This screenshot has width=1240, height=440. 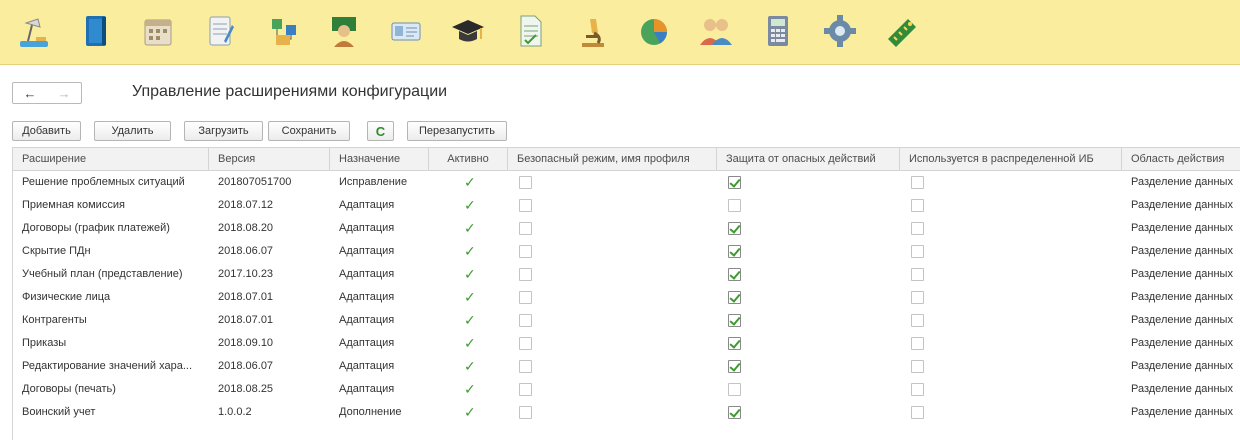 I want to click on refresh-button: C, so click(x=380, y=131).